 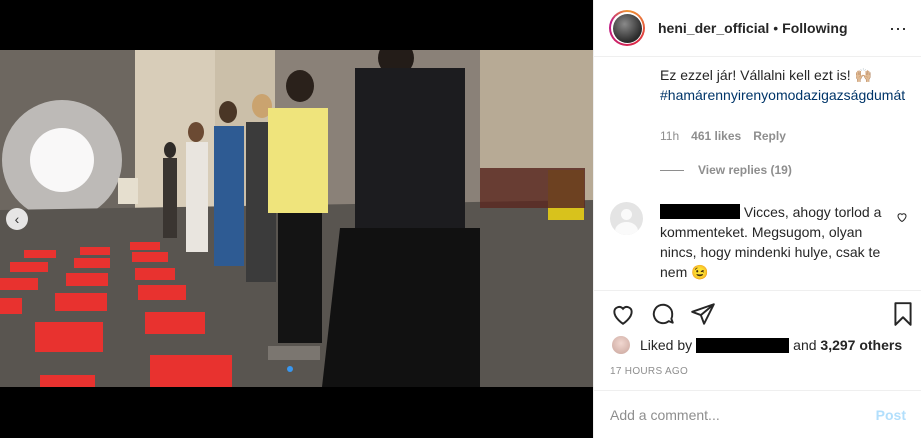 What do you see at coordinates (669, 136) in the screenshot?
I see `comment-time: 11h` at bounding box center [669, 136].